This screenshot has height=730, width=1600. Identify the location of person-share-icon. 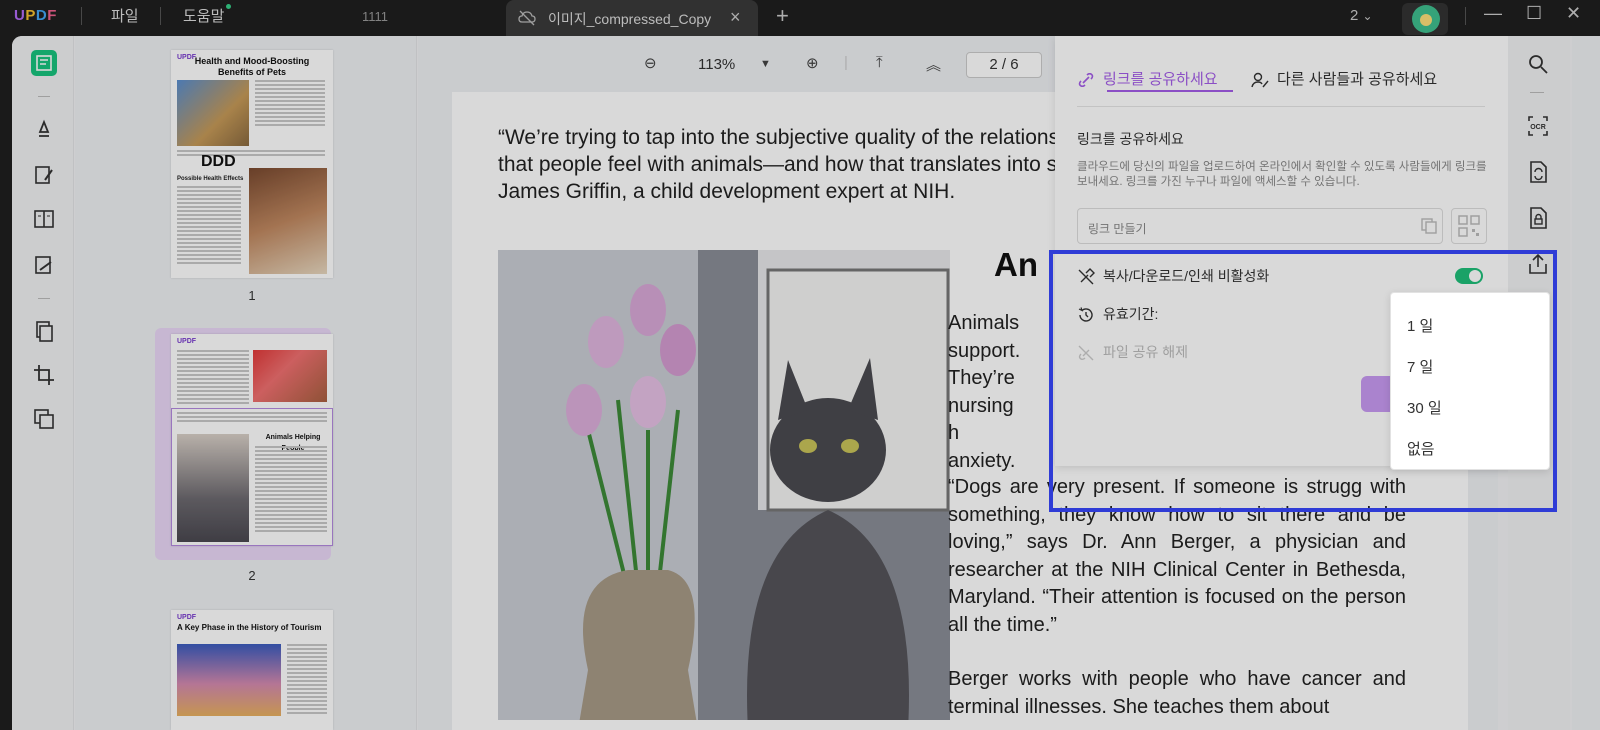
(1260, 80).